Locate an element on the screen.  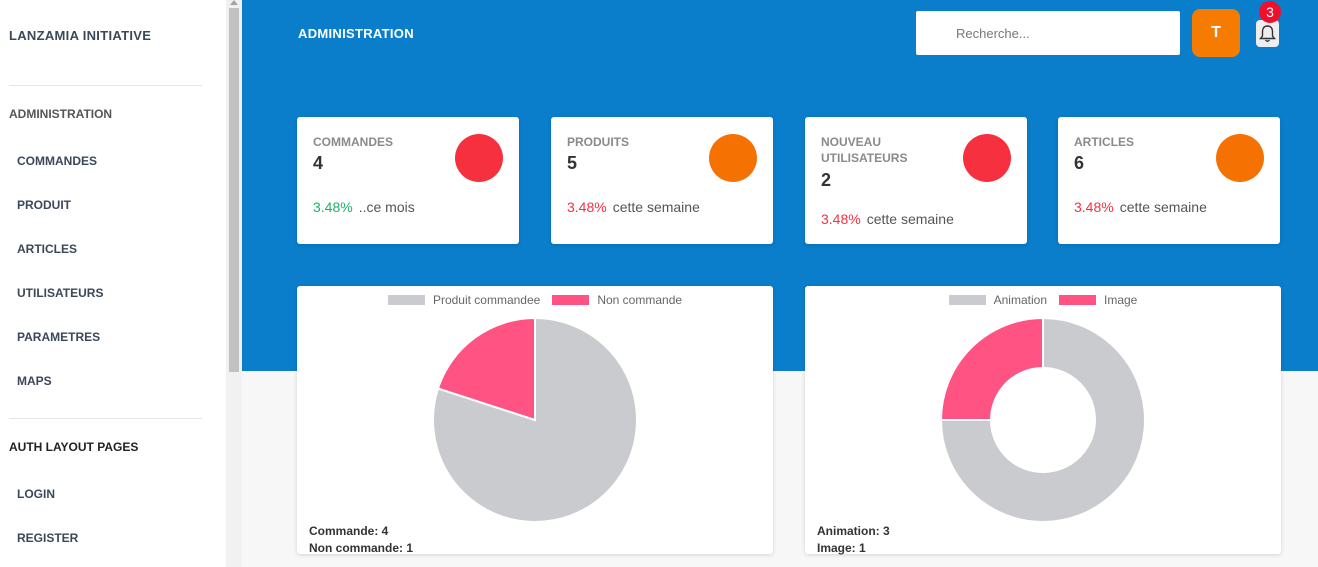
chart-legend: Animation Image is located at coordinates (1043, 300).